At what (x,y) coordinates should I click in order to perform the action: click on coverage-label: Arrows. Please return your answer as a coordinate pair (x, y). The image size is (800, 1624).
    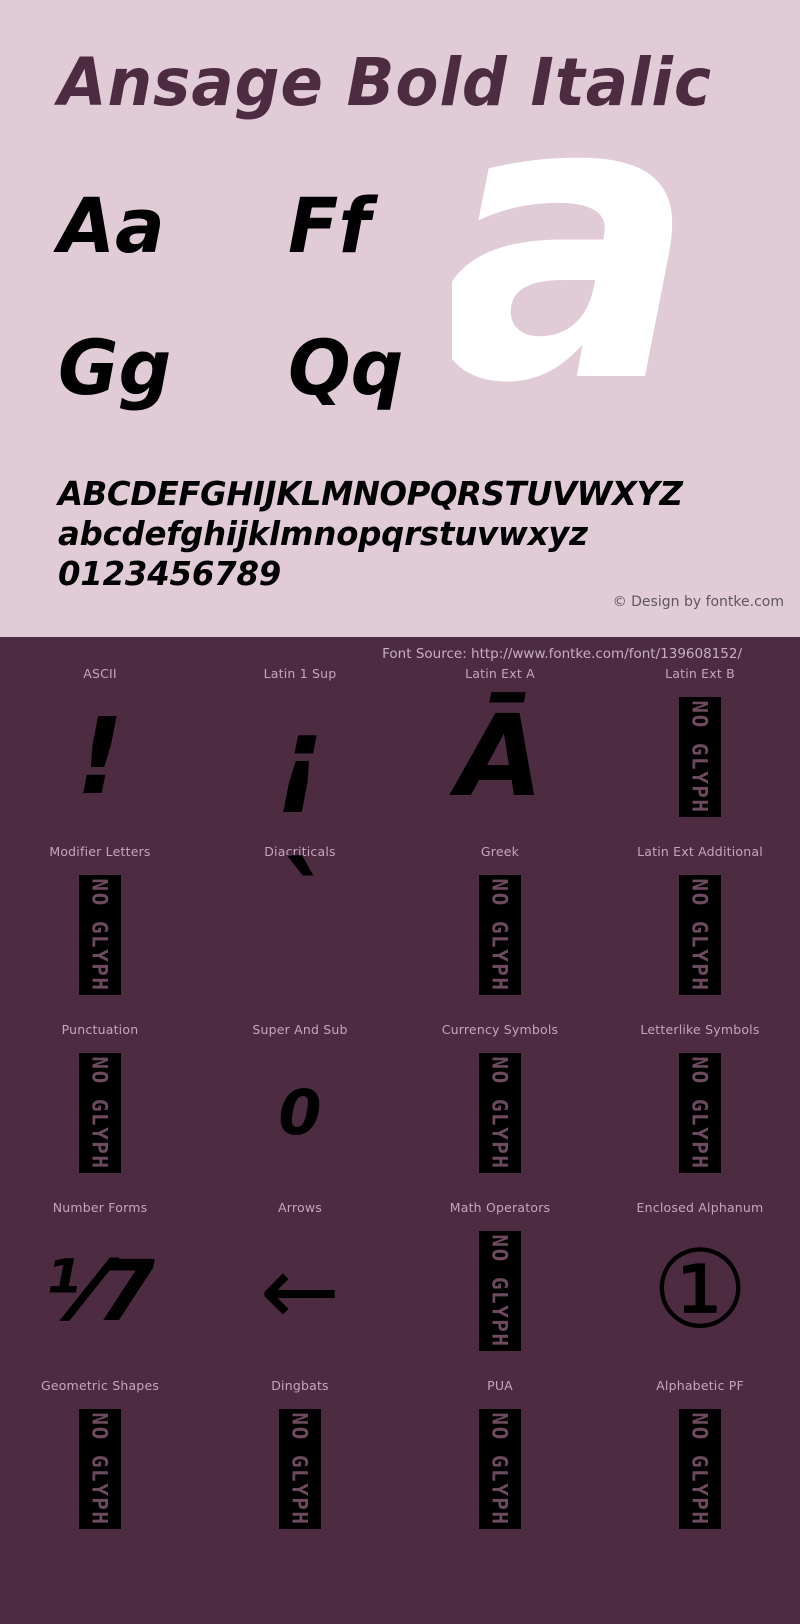
    Looking at the image, I should click on (300, 1207).